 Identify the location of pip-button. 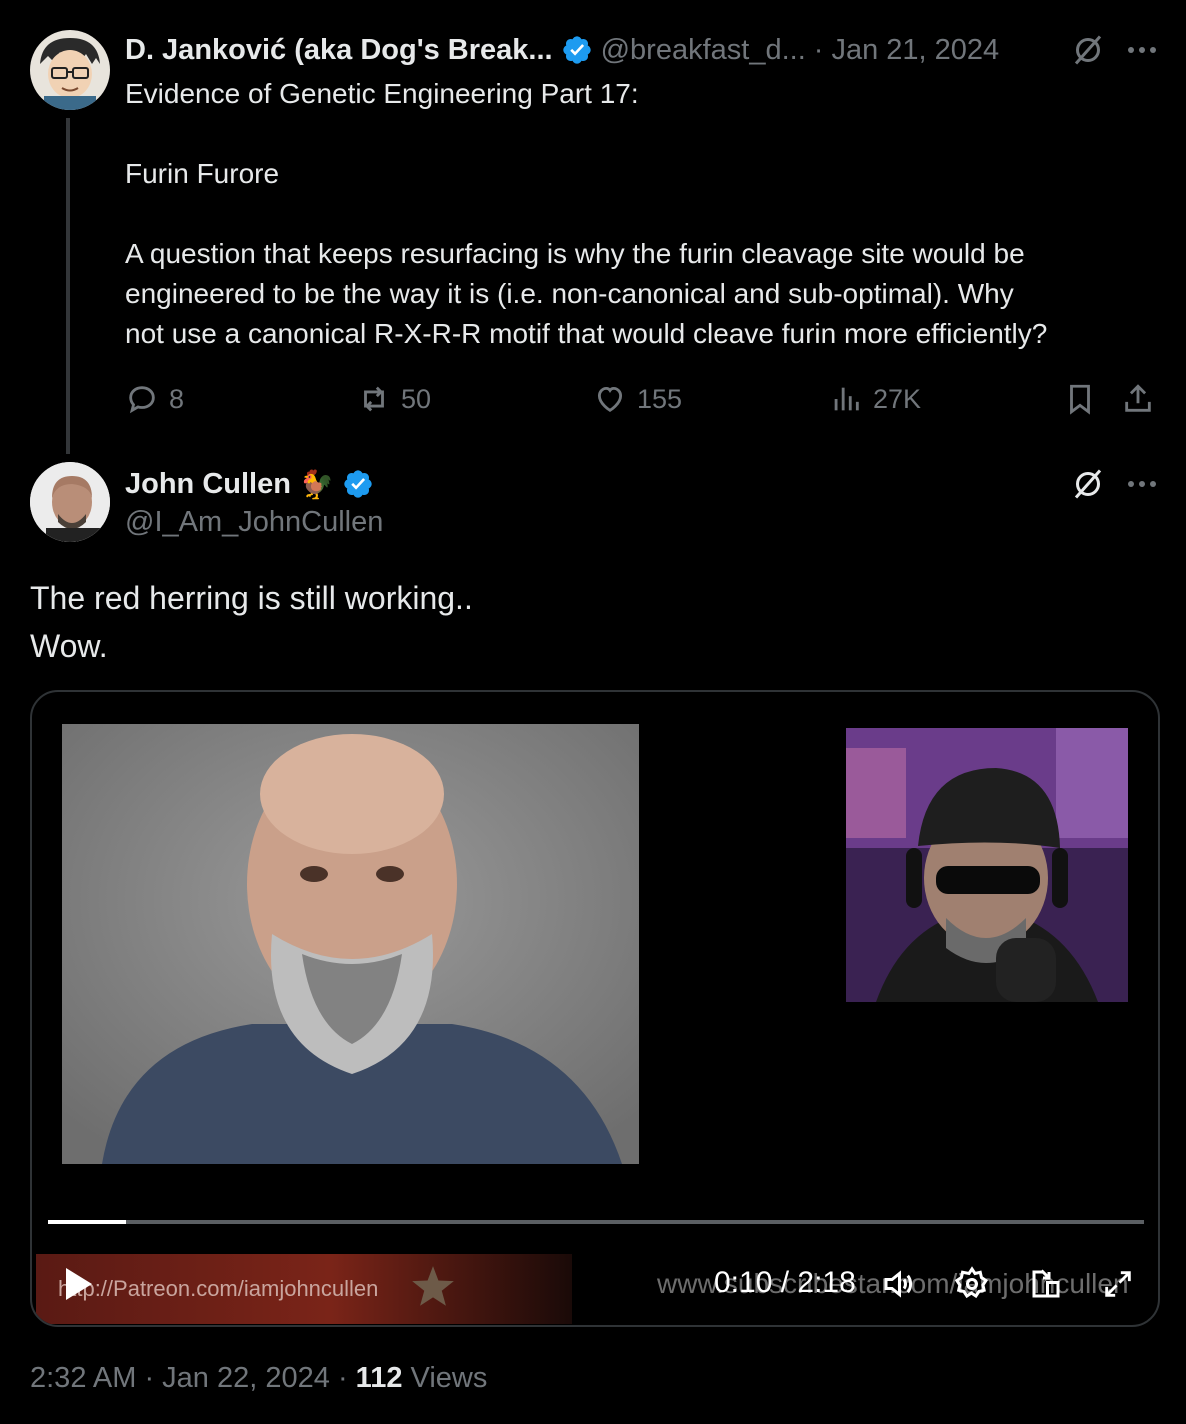
(1046, 1284).